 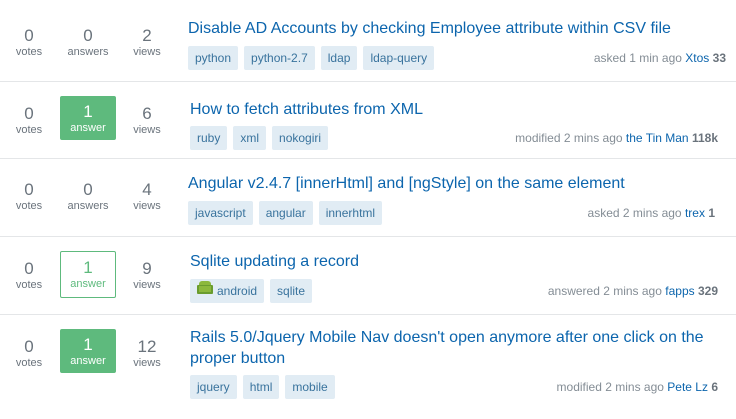 What do you see at coordinates (306, 109) in the screenshot?
I see `question-title-link: How to fetch attributes from XML` at bounding box center [306, 109].